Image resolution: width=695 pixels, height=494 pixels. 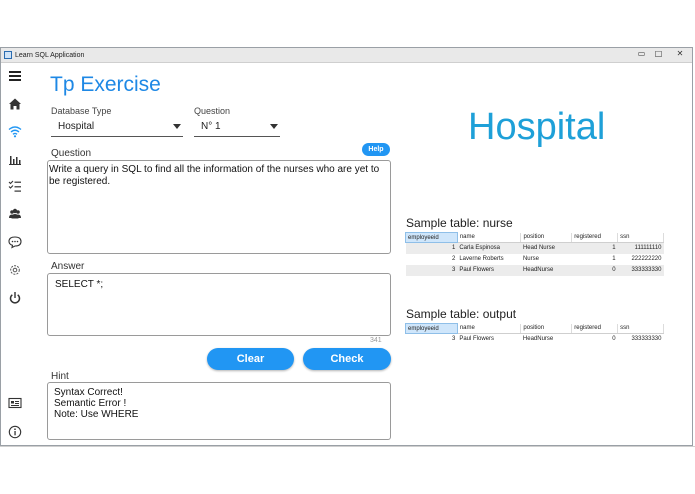 I want to click on help-button: Help, so click(x=376, y=149).